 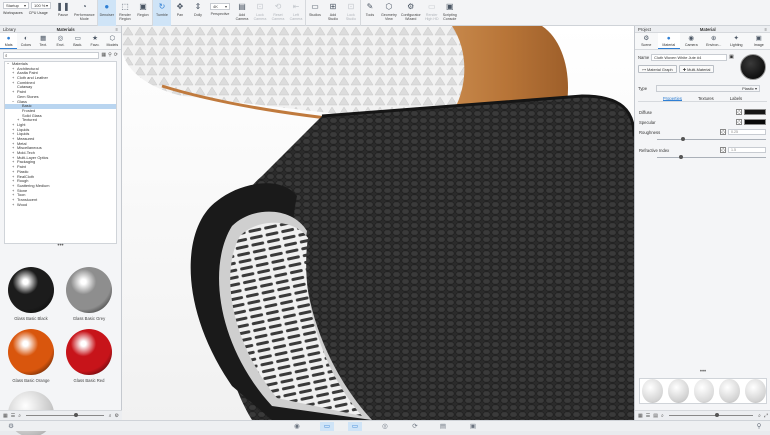 What do you see at coordinates (260, 13) in the screenshot?
I see `lock-camera-button: ⊡Lock Camera` at bounding box center [260, 13].